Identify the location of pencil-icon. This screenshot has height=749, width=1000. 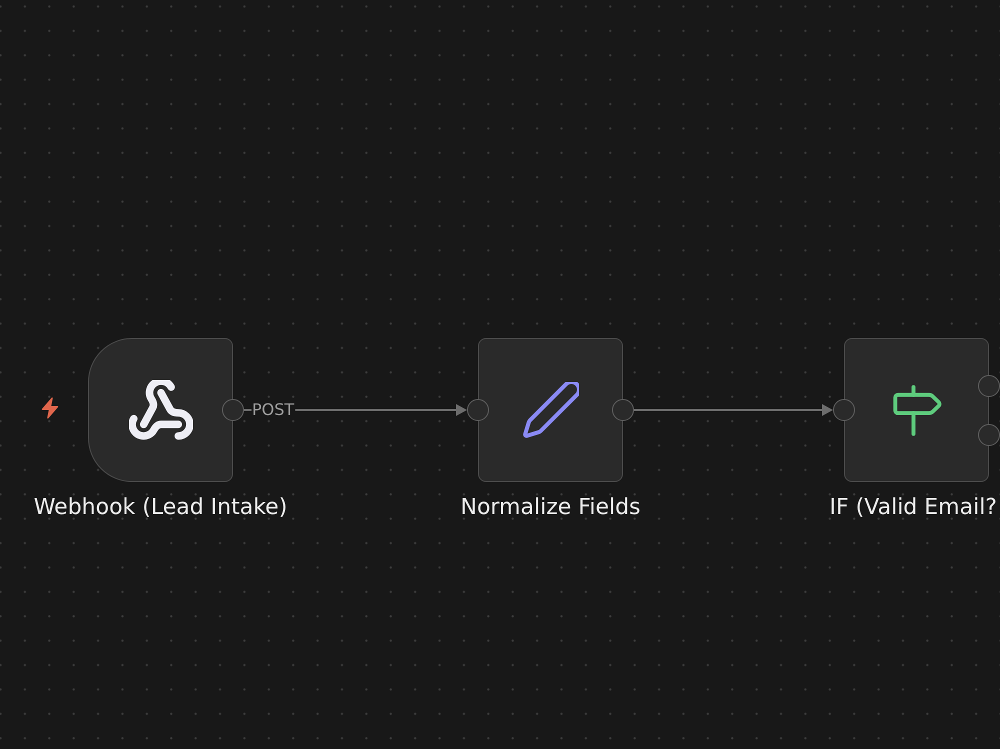
(550, 410).